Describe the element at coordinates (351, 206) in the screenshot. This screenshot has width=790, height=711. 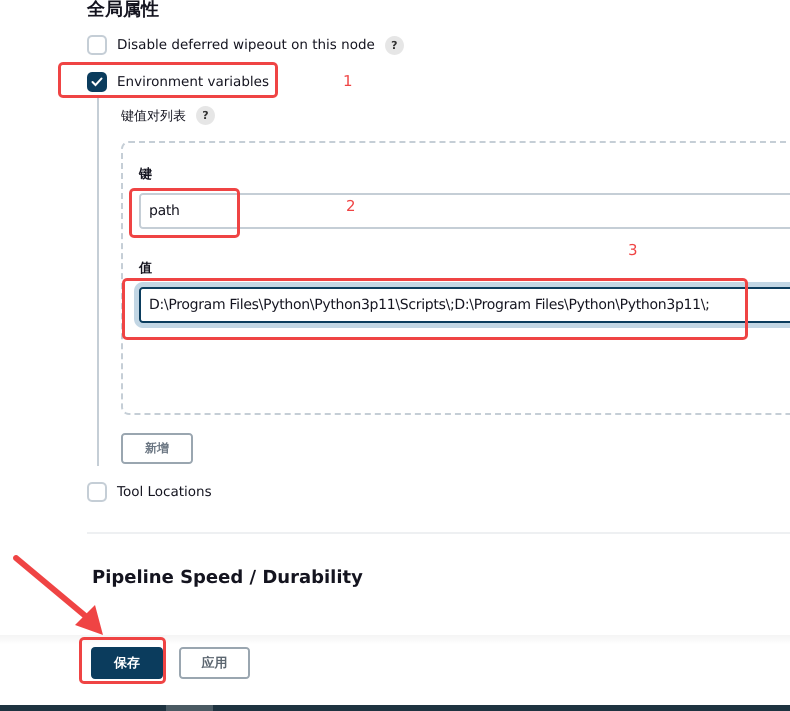
I see `annotation-number: 2` at that location.